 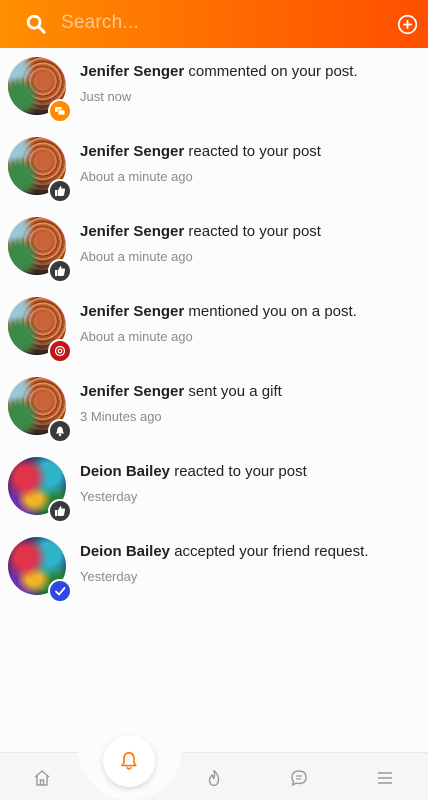 I want to click on notification-text: Jenifer Senger sent you a gift, so click(x=181, y=391).